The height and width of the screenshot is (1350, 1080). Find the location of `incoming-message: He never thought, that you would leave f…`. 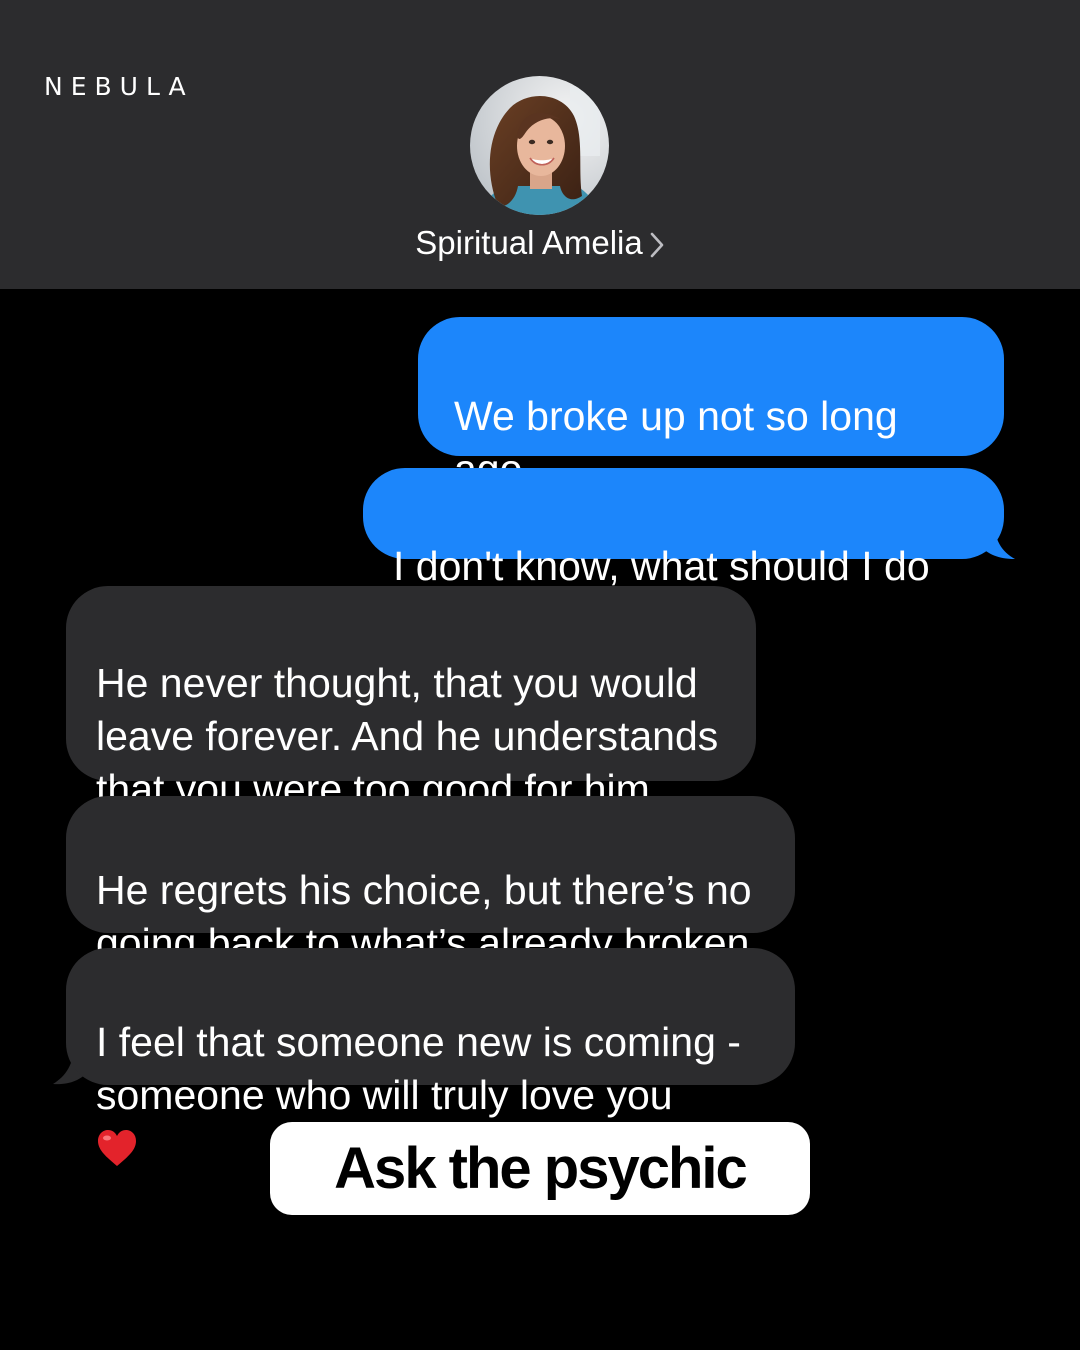

incoming-message: He never thought, that you would leave f… is located at coordinates (411, 699).